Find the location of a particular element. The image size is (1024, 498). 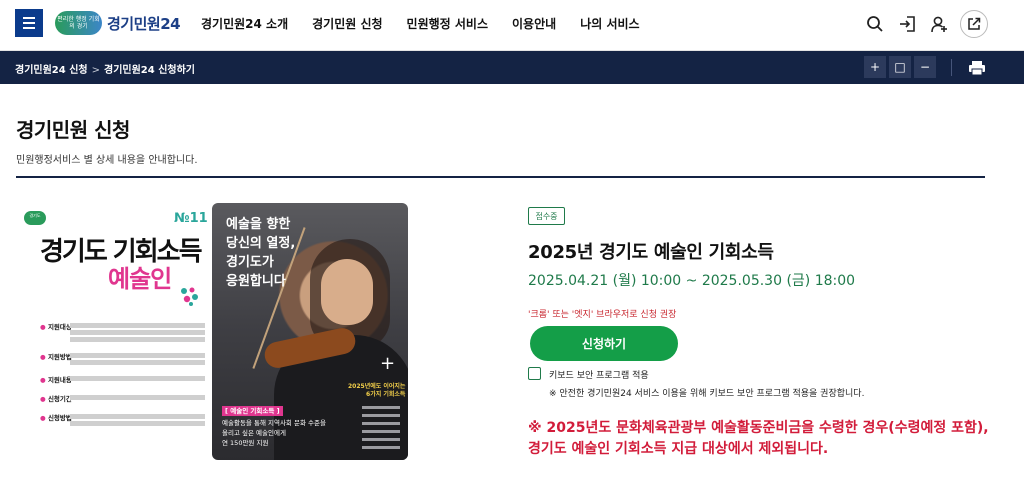

poster-info-key: 신청기간 is located at coordinates (56, 398).